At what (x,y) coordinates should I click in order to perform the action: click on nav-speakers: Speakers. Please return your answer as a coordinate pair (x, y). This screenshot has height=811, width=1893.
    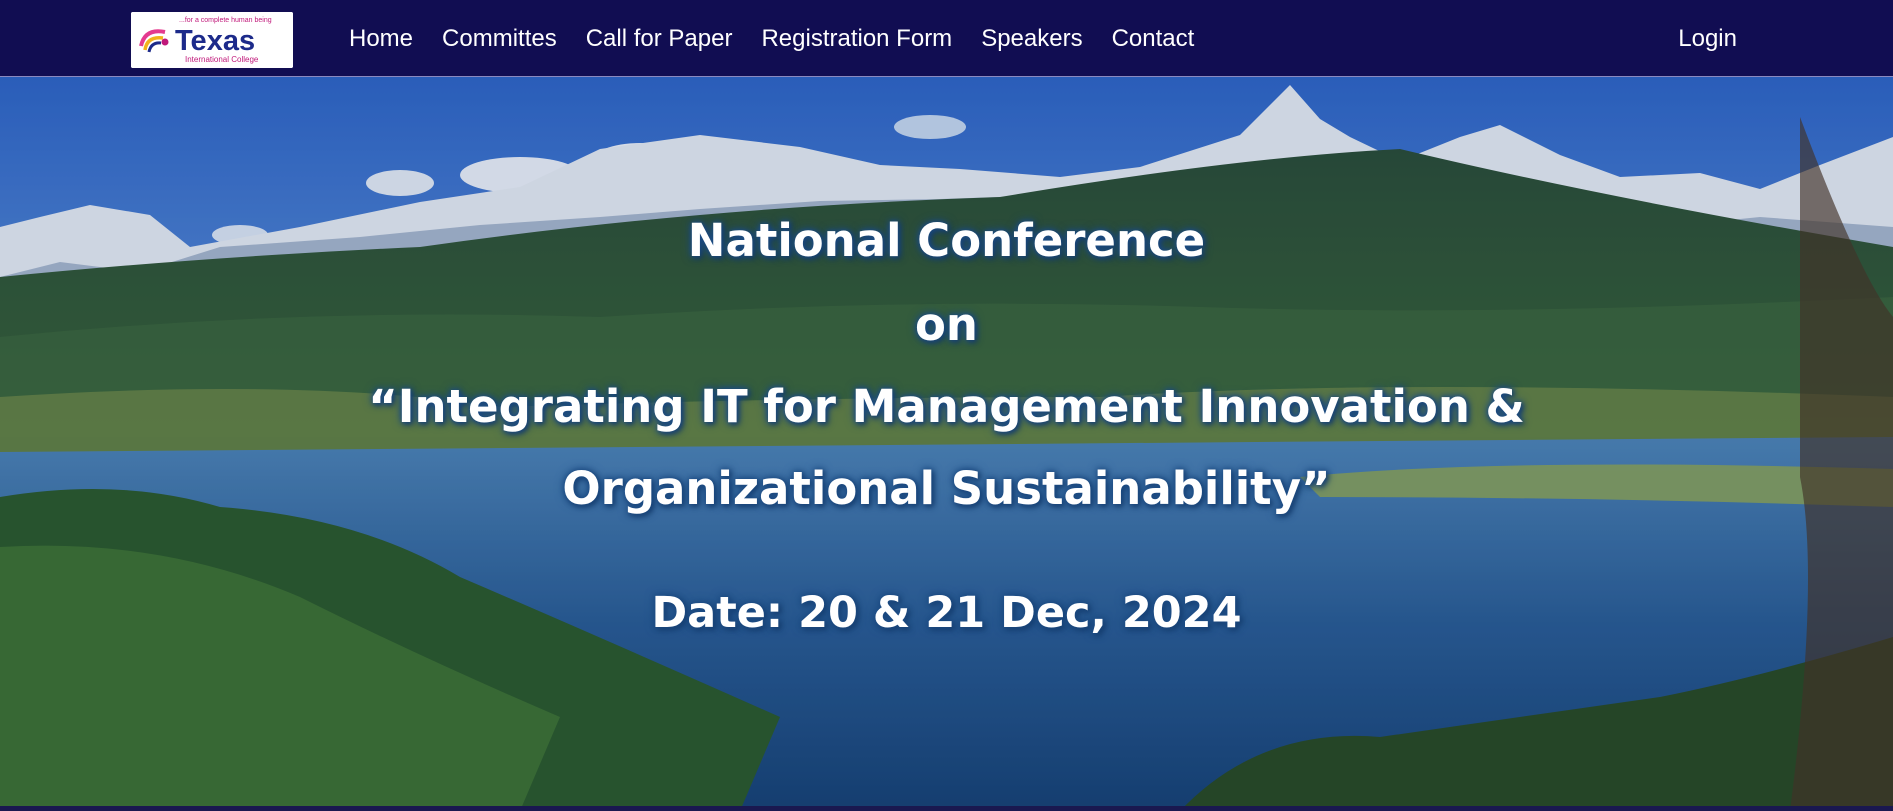
    Looking at the image, I should click on (1031, 39).